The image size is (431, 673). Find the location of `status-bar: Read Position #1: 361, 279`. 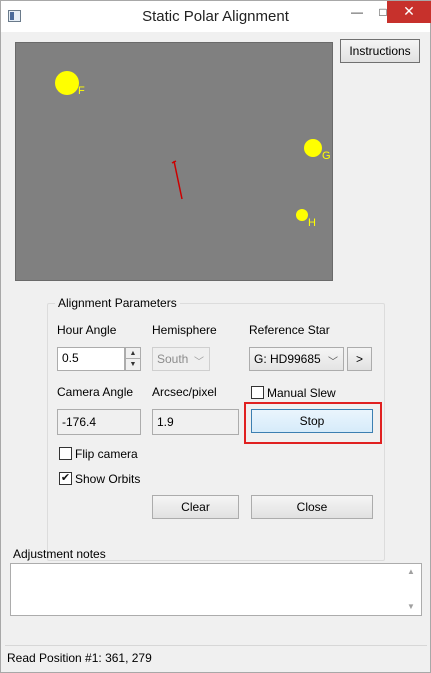

status-bar: Read Position #1: 361, 279 is located at coordinates (216, 657).